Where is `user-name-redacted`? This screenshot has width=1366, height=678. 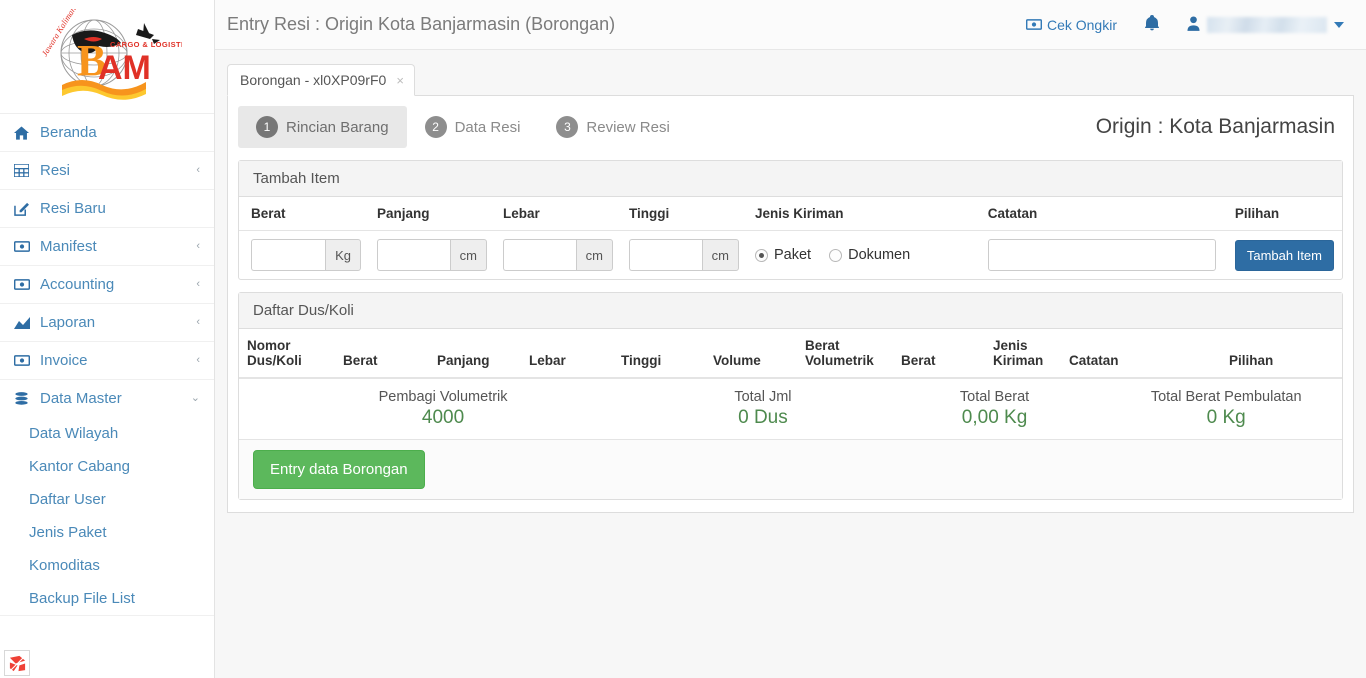
user-name-redacted is located at coordinates (1267, 24).